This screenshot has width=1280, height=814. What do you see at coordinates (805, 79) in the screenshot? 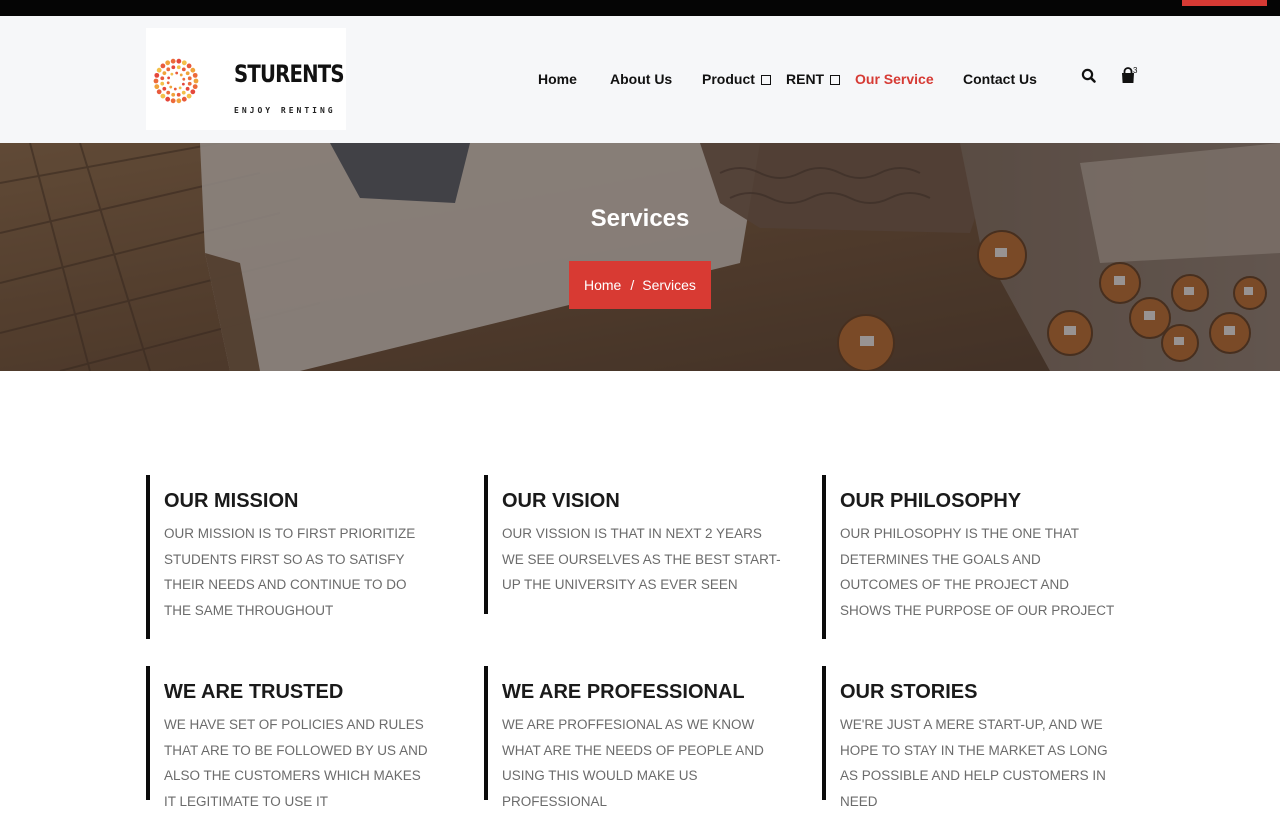
I see `nav-label: RENT` at bounding box center [805, 79].